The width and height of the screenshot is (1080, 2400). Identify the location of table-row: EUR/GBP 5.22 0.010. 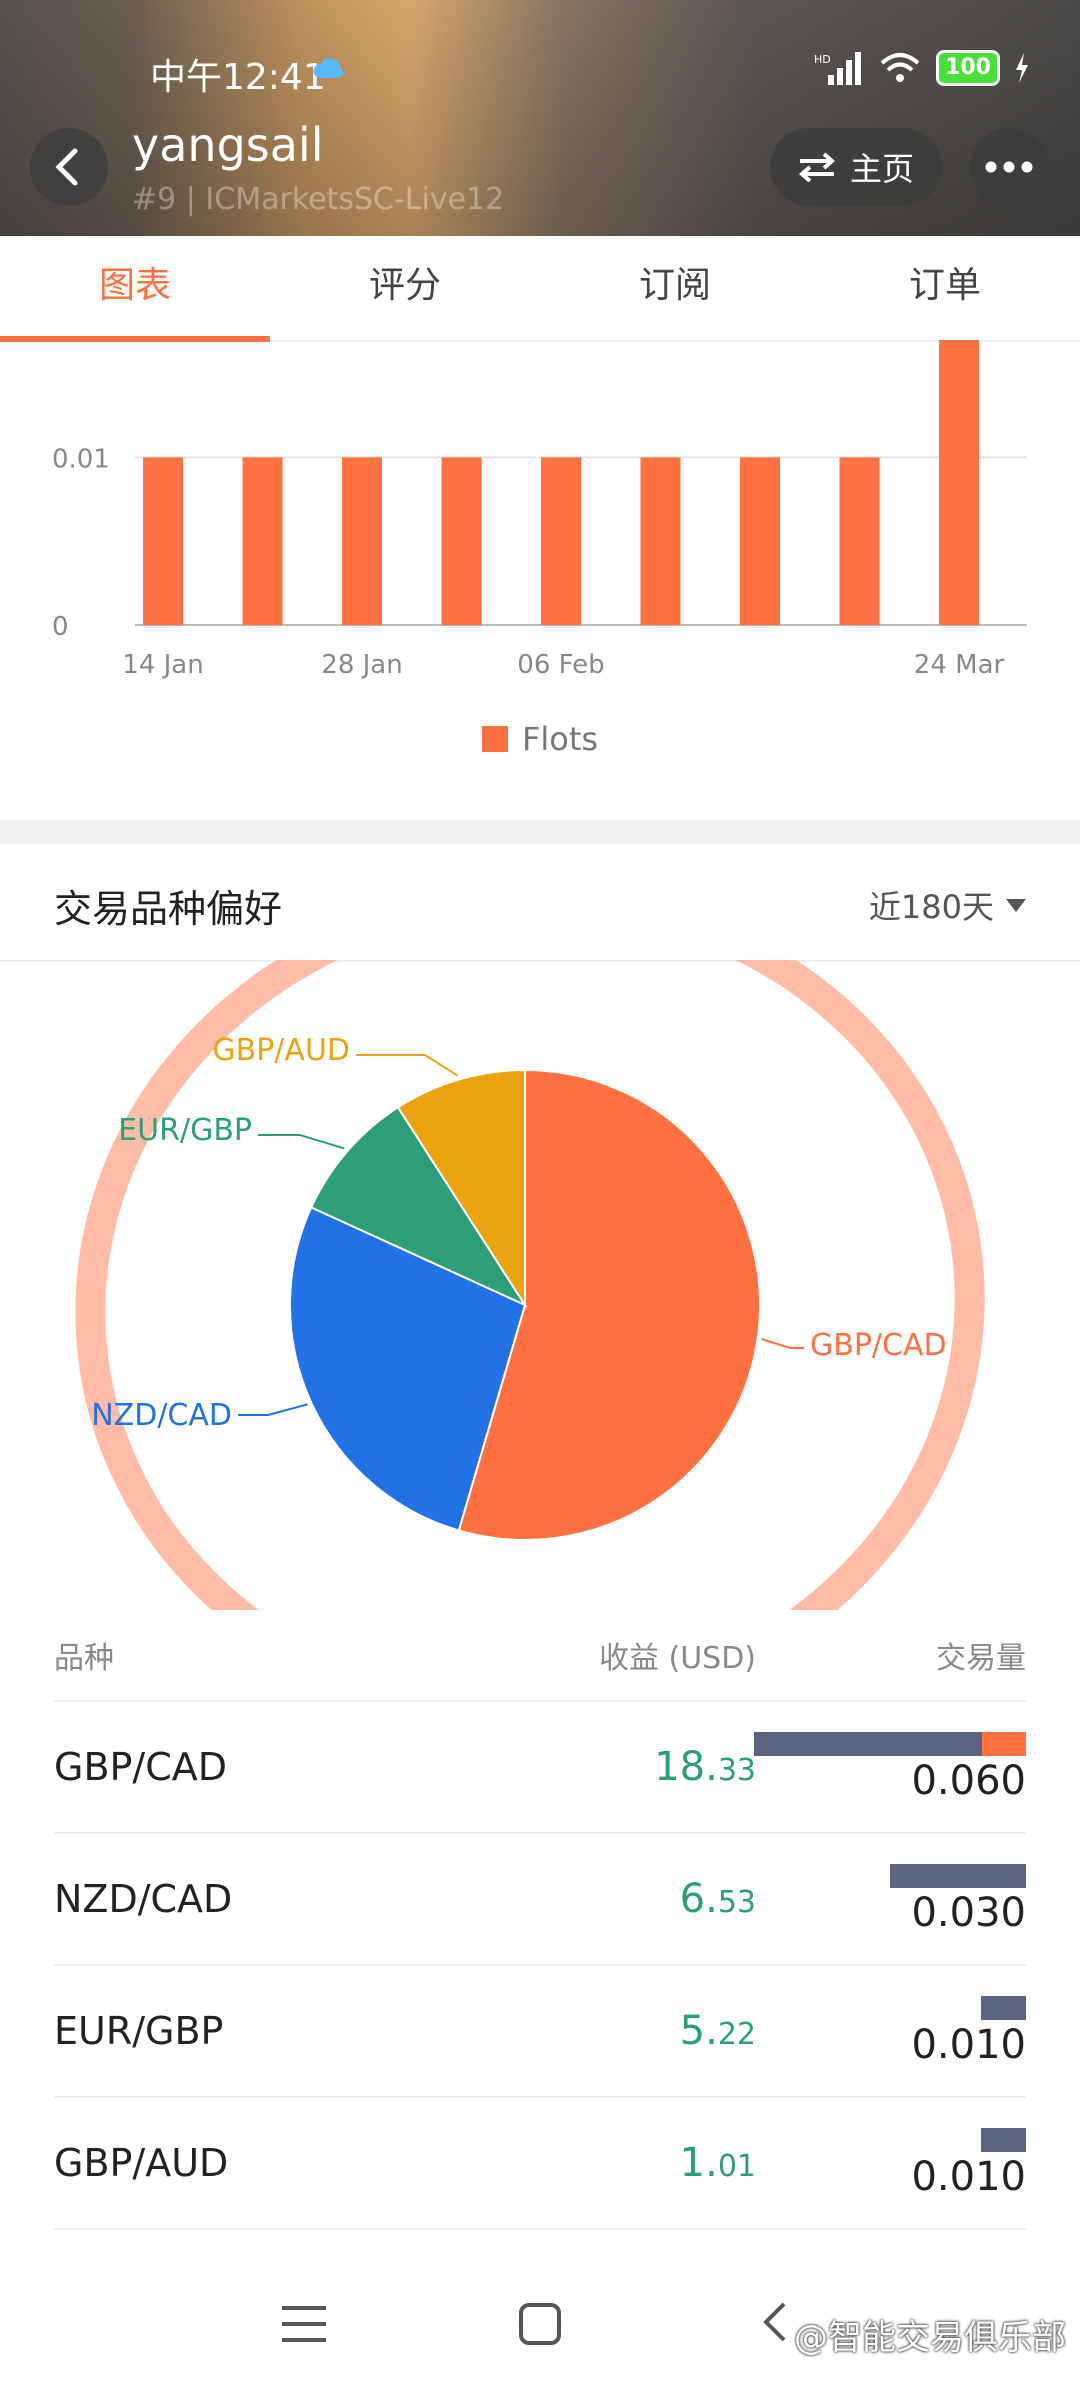
(540, 2032).